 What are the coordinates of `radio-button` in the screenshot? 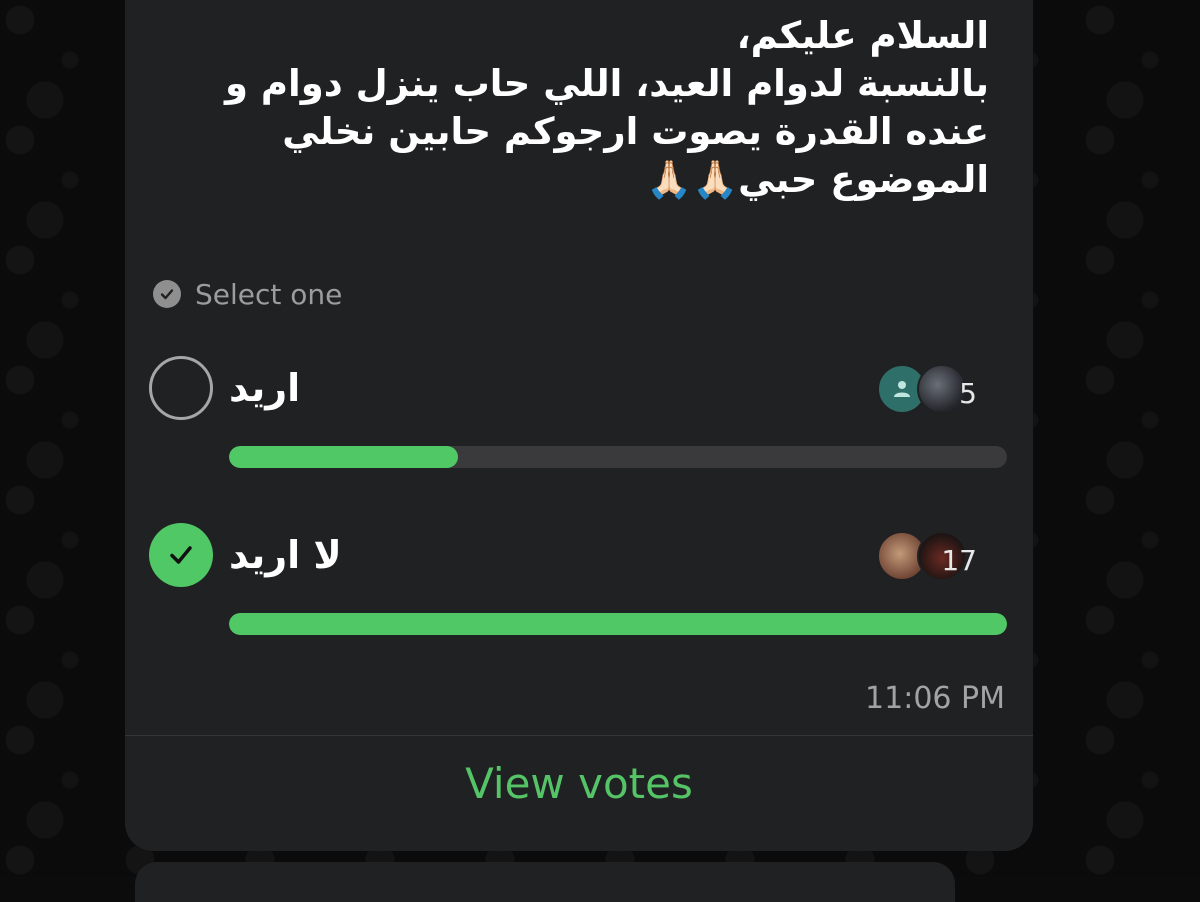 It's located at (181, 388).